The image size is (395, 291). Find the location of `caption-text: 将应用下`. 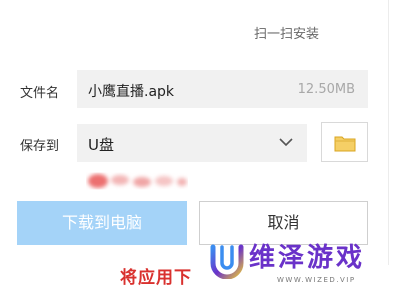

caption-text: 将应用下 is located at coordinates (156, 278).